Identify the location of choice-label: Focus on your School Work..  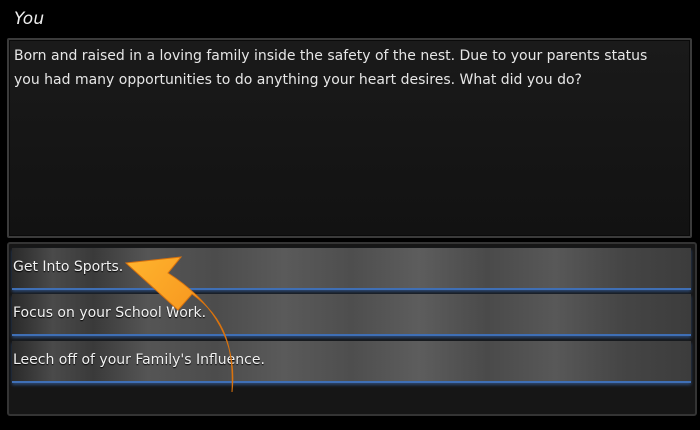
(110, 313).